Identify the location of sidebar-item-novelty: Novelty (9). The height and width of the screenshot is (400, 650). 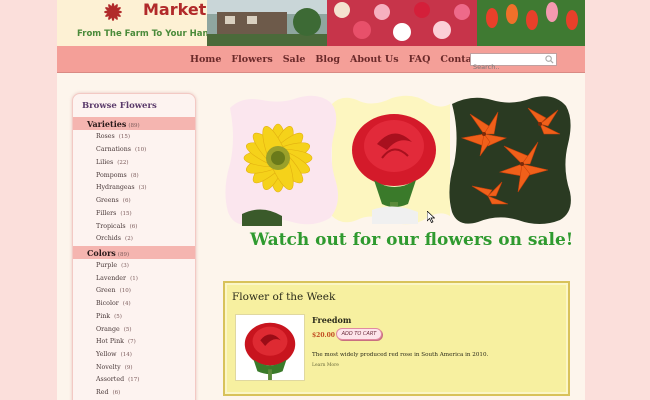
(114, 367).